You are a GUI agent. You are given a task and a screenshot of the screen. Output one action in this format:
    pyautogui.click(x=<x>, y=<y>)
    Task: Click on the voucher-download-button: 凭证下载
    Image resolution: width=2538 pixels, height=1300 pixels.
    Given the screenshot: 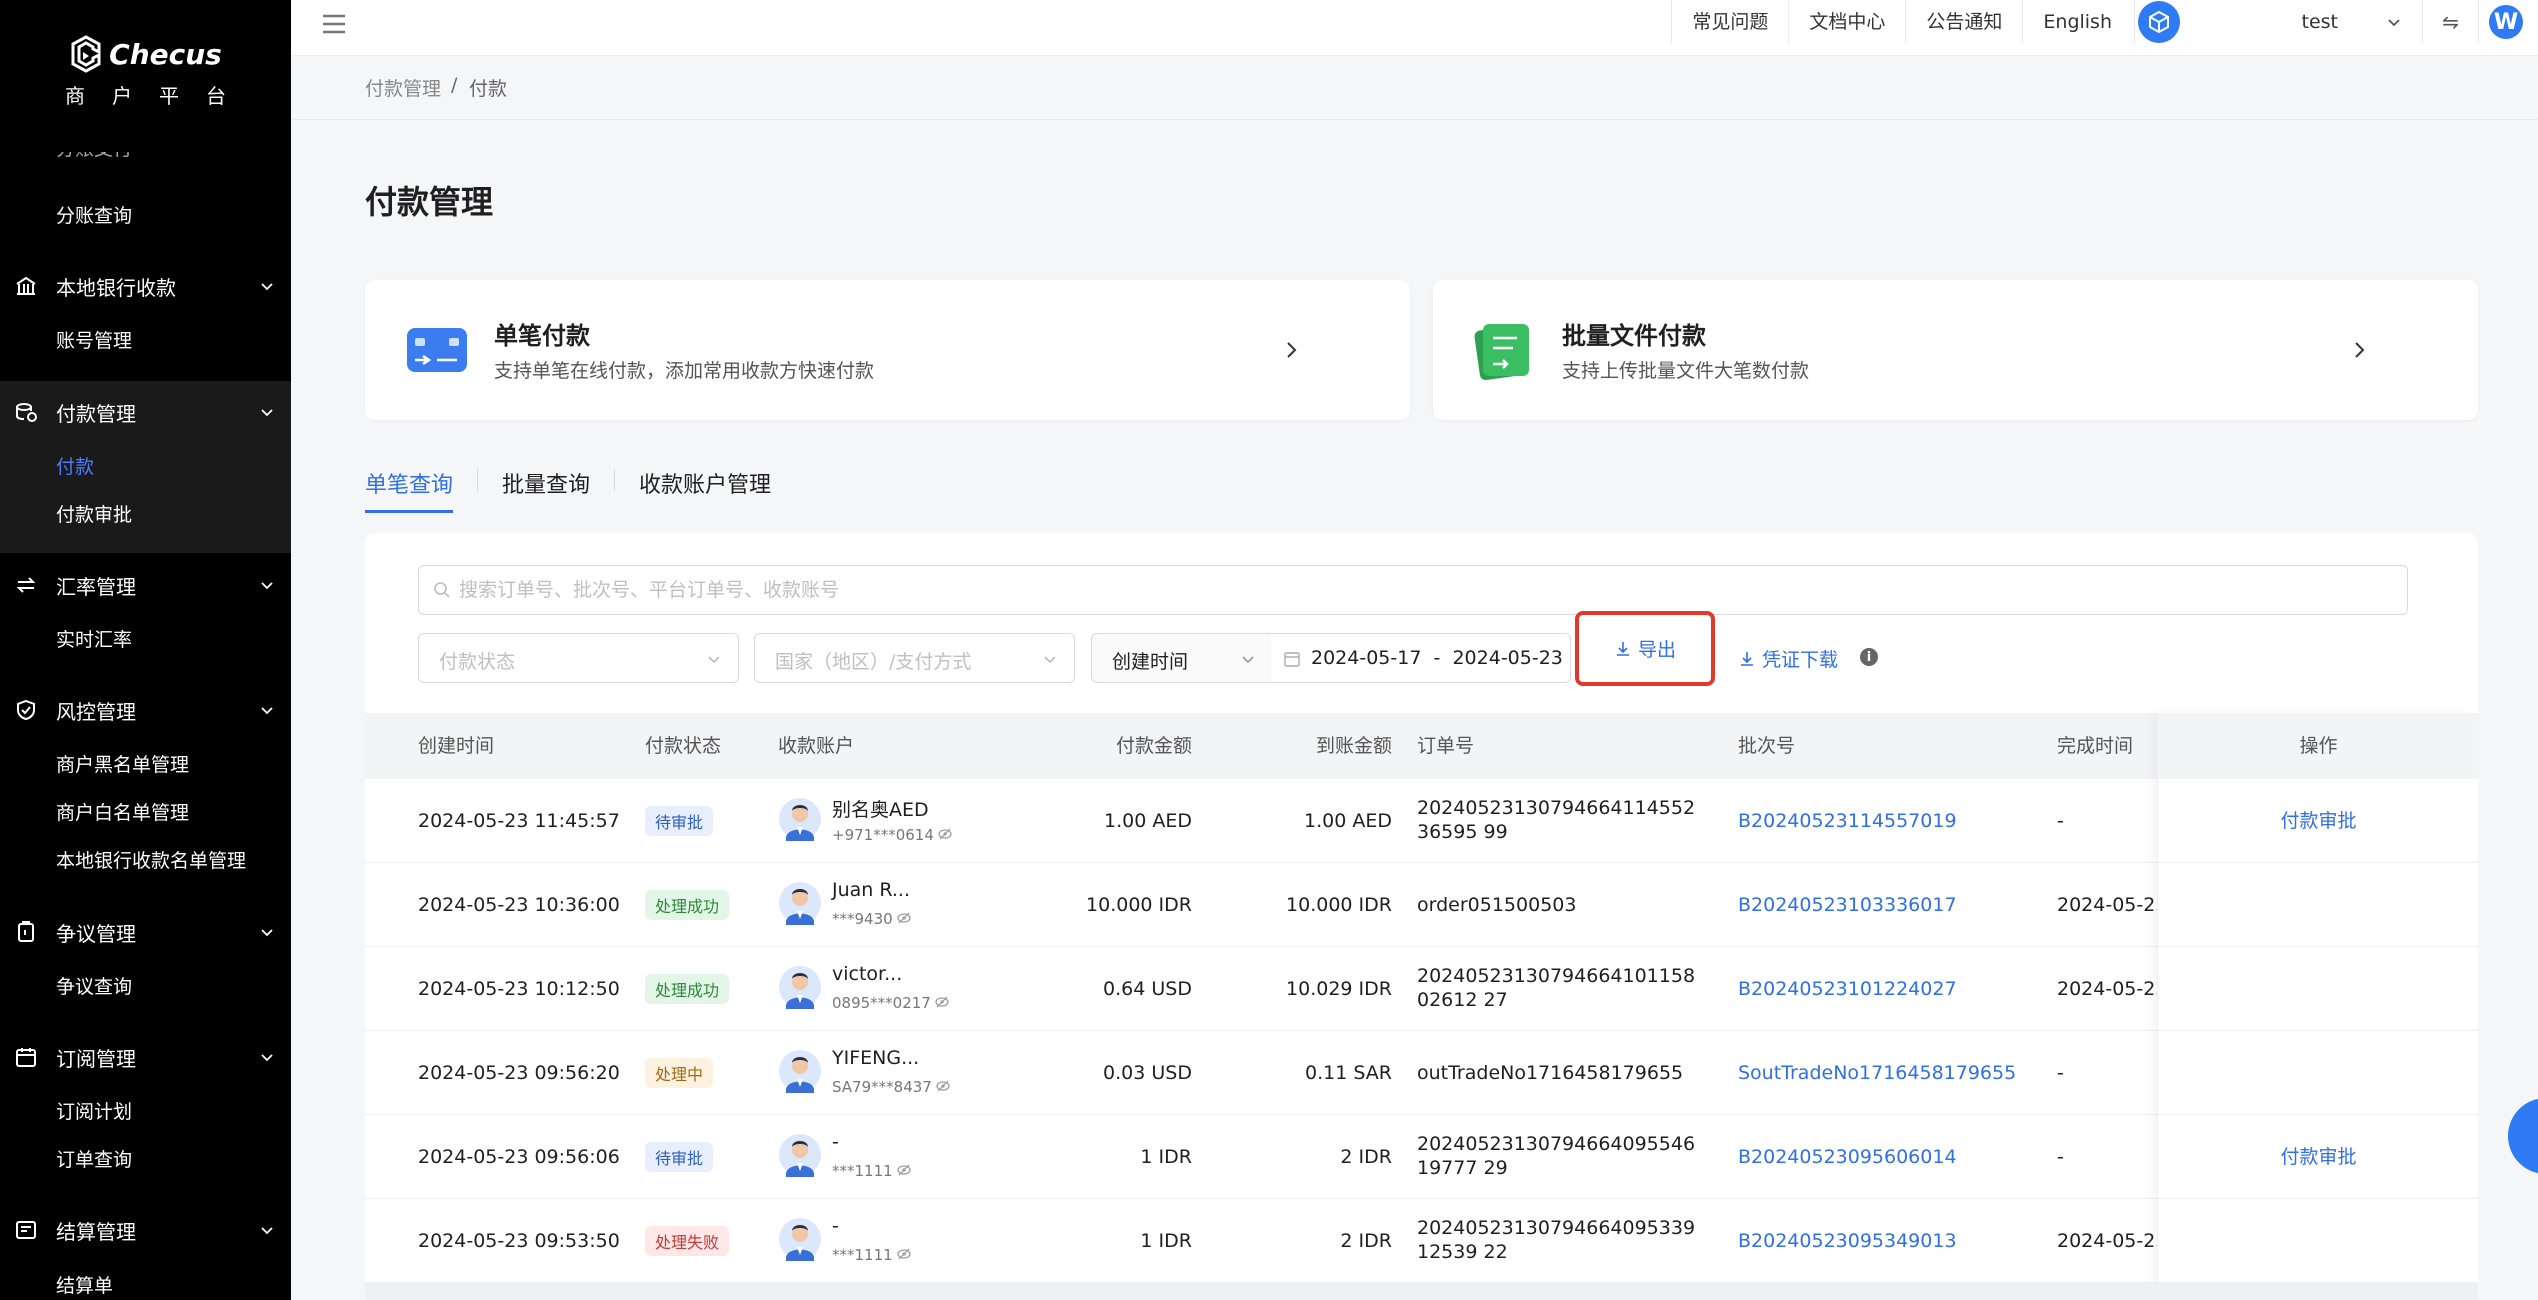 What is the action you would take?
    pyautogui.click(x=1788, y=658)
    